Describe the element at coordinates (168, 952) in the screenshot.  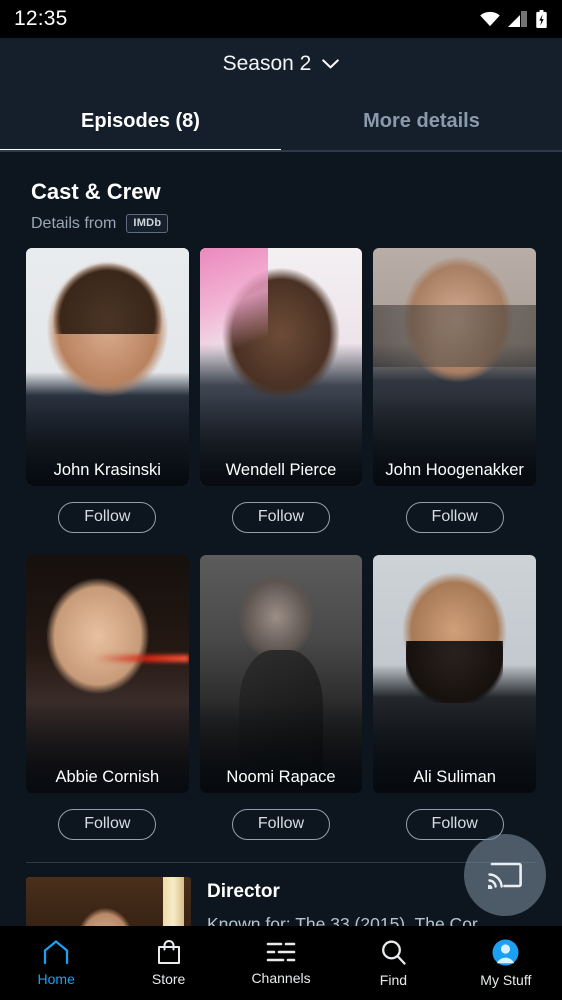
I see `bag-icon` at that location.